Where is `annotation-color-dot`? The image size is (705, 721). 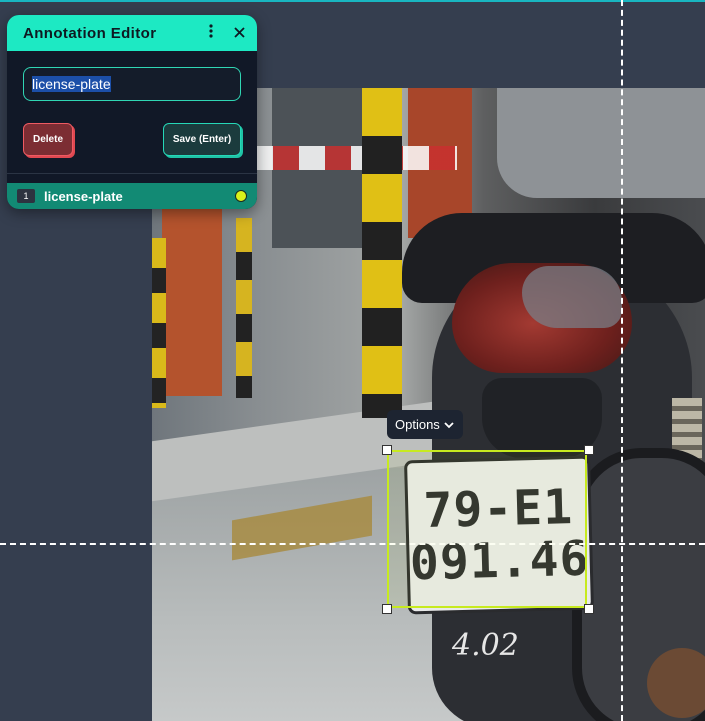
annotation-color-dot is located at coordinates (241, 196).